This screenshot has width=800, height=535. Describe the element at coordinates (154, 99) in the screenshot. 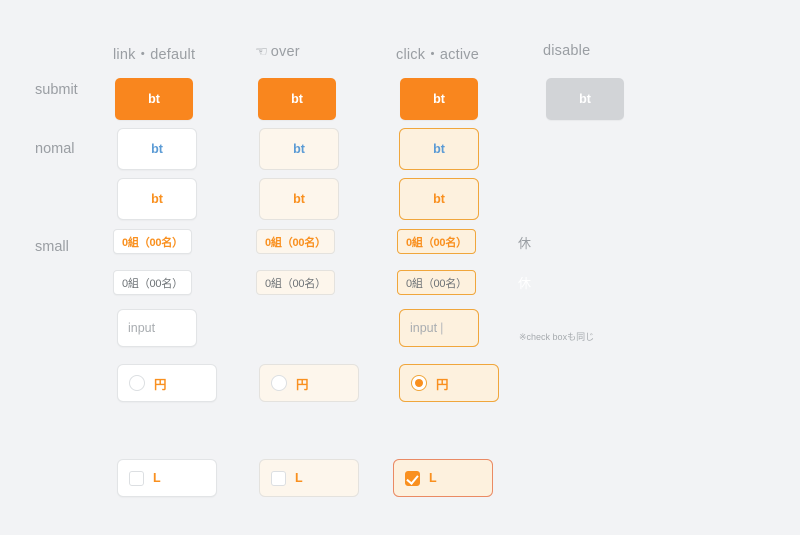

I see `submit-button-default: bt` at that location.